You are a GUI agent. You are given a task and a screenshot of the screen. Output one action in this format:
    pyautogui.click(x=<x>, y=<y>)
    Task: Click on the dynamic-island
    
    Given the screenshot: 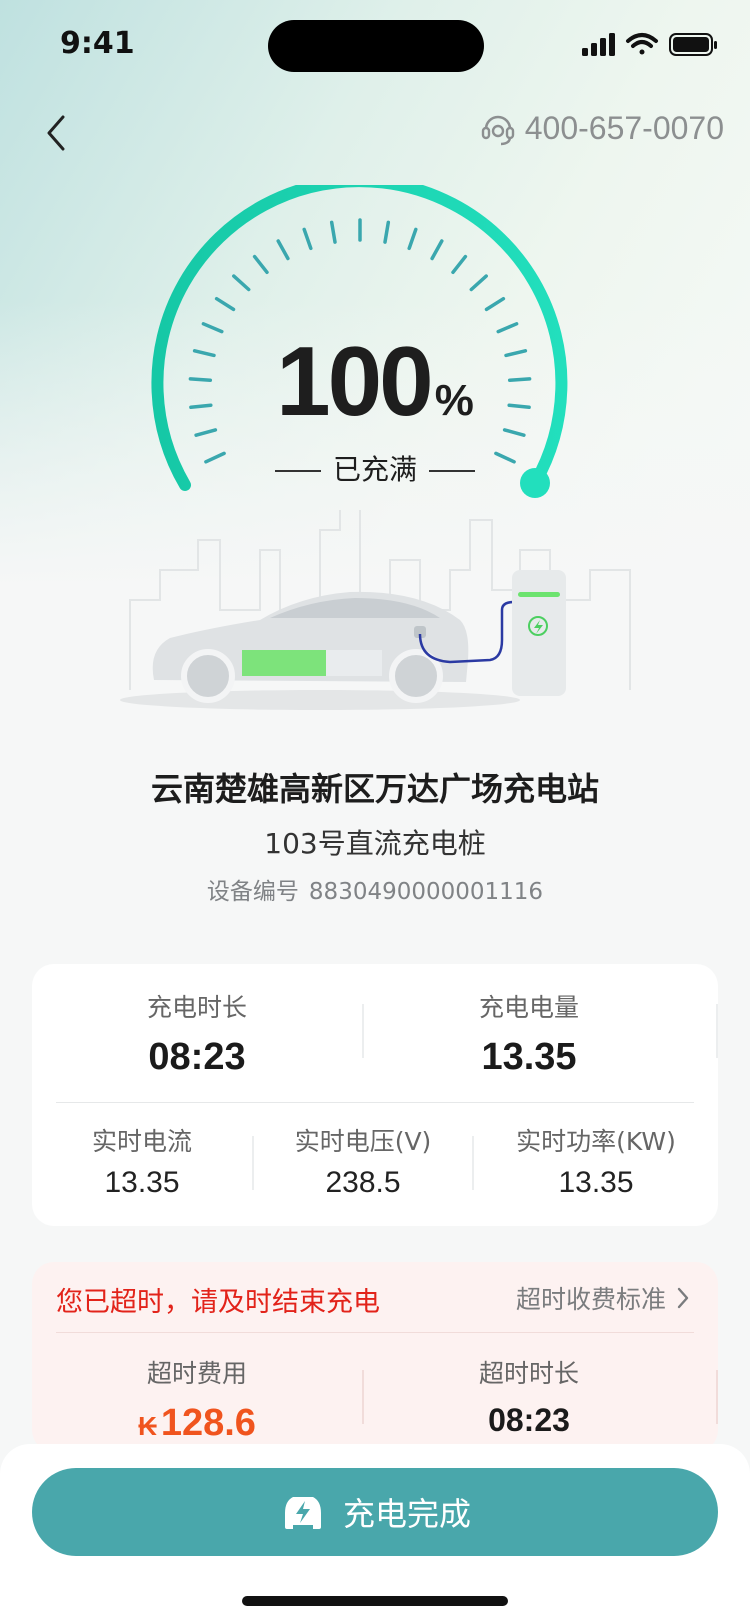 What is the action you would take?
    pyautogui.click(x=376, y=46)
    